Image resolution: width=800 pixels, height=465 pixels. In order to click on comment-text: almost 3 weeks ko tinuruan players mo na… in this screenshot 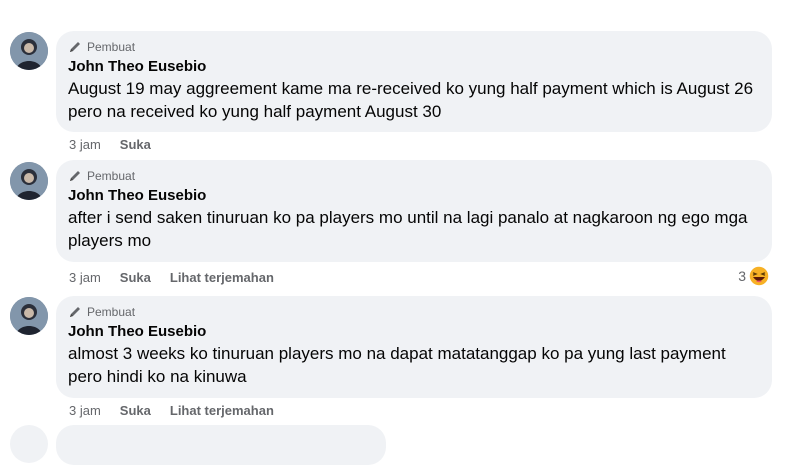, I will do `click(397, 365)`.